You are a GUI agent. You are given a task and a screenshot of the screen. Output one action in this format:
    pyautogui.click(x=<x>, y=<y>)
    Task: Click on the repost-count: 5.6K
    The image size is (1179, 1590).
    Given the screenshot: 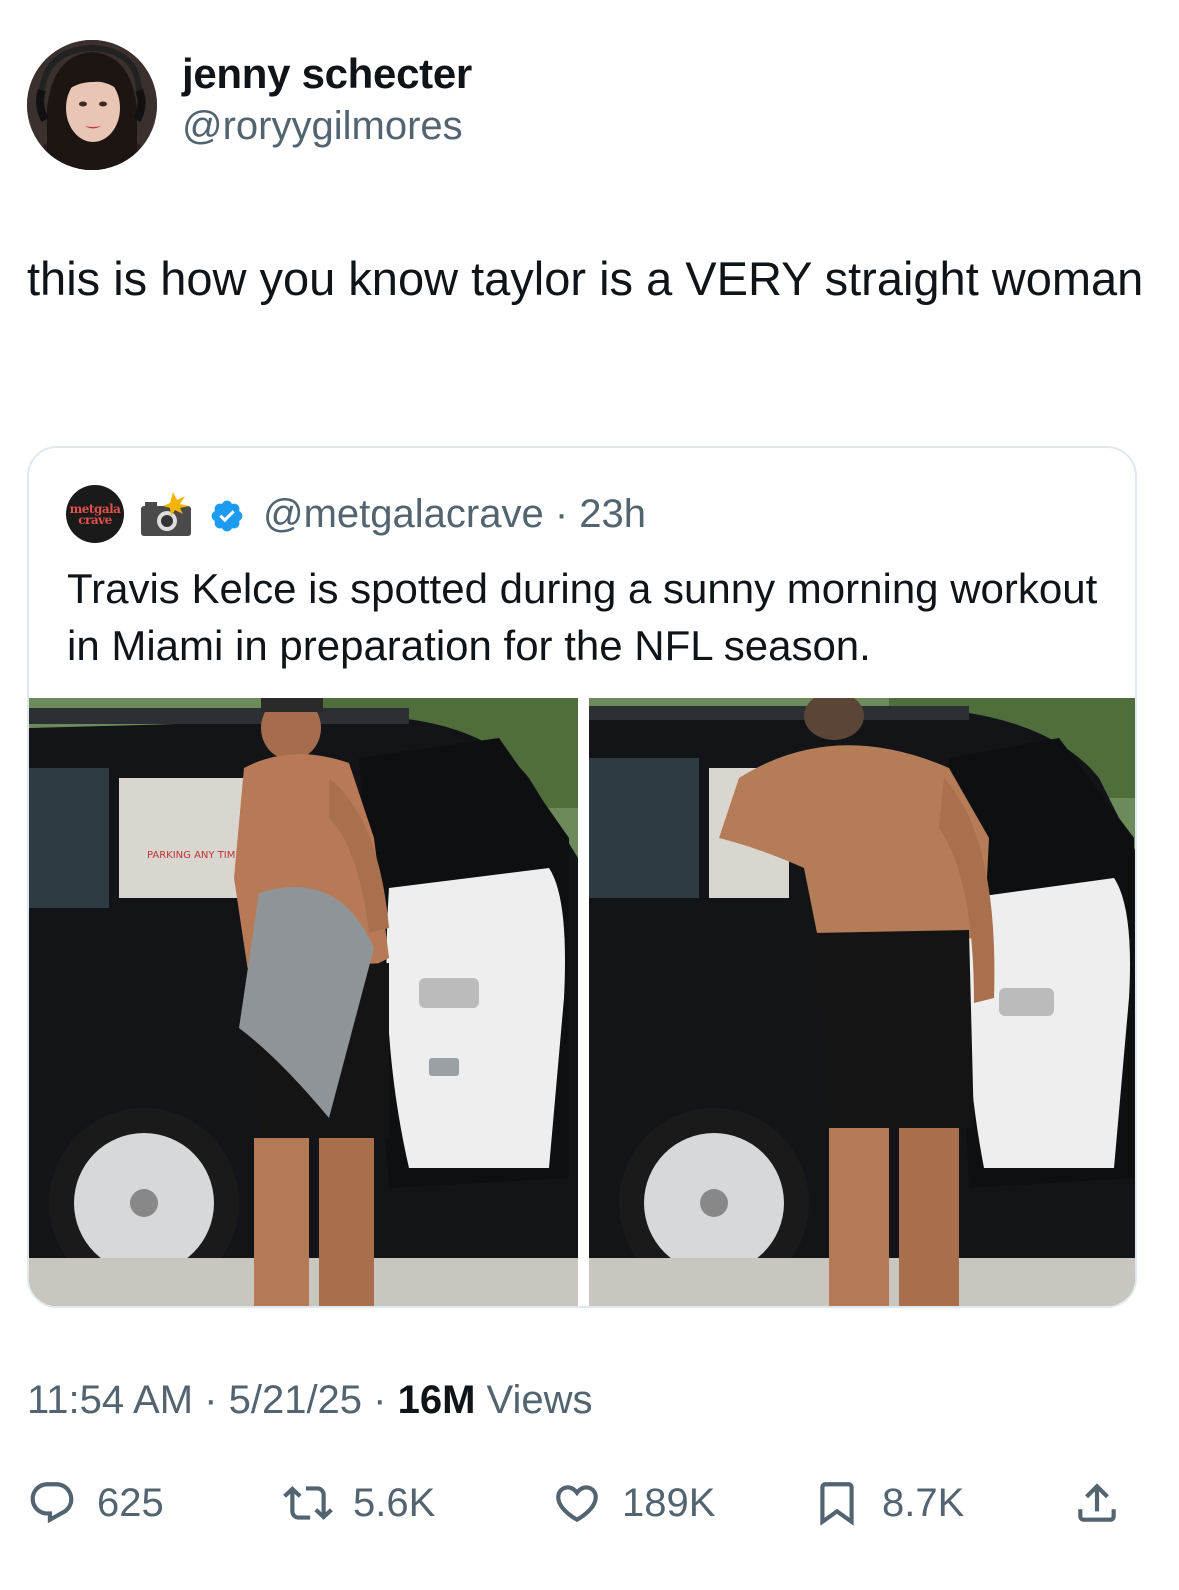 What is the action you would take?
    pyautogui.click(x=394, y=1502)
    